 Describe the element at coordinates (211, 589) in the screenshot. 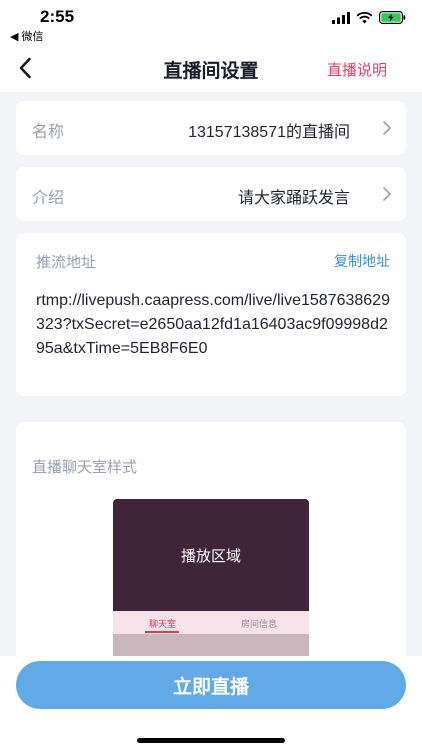

I see `chat-style-preview: 播放区域 聊天室 房间信息` at that location.